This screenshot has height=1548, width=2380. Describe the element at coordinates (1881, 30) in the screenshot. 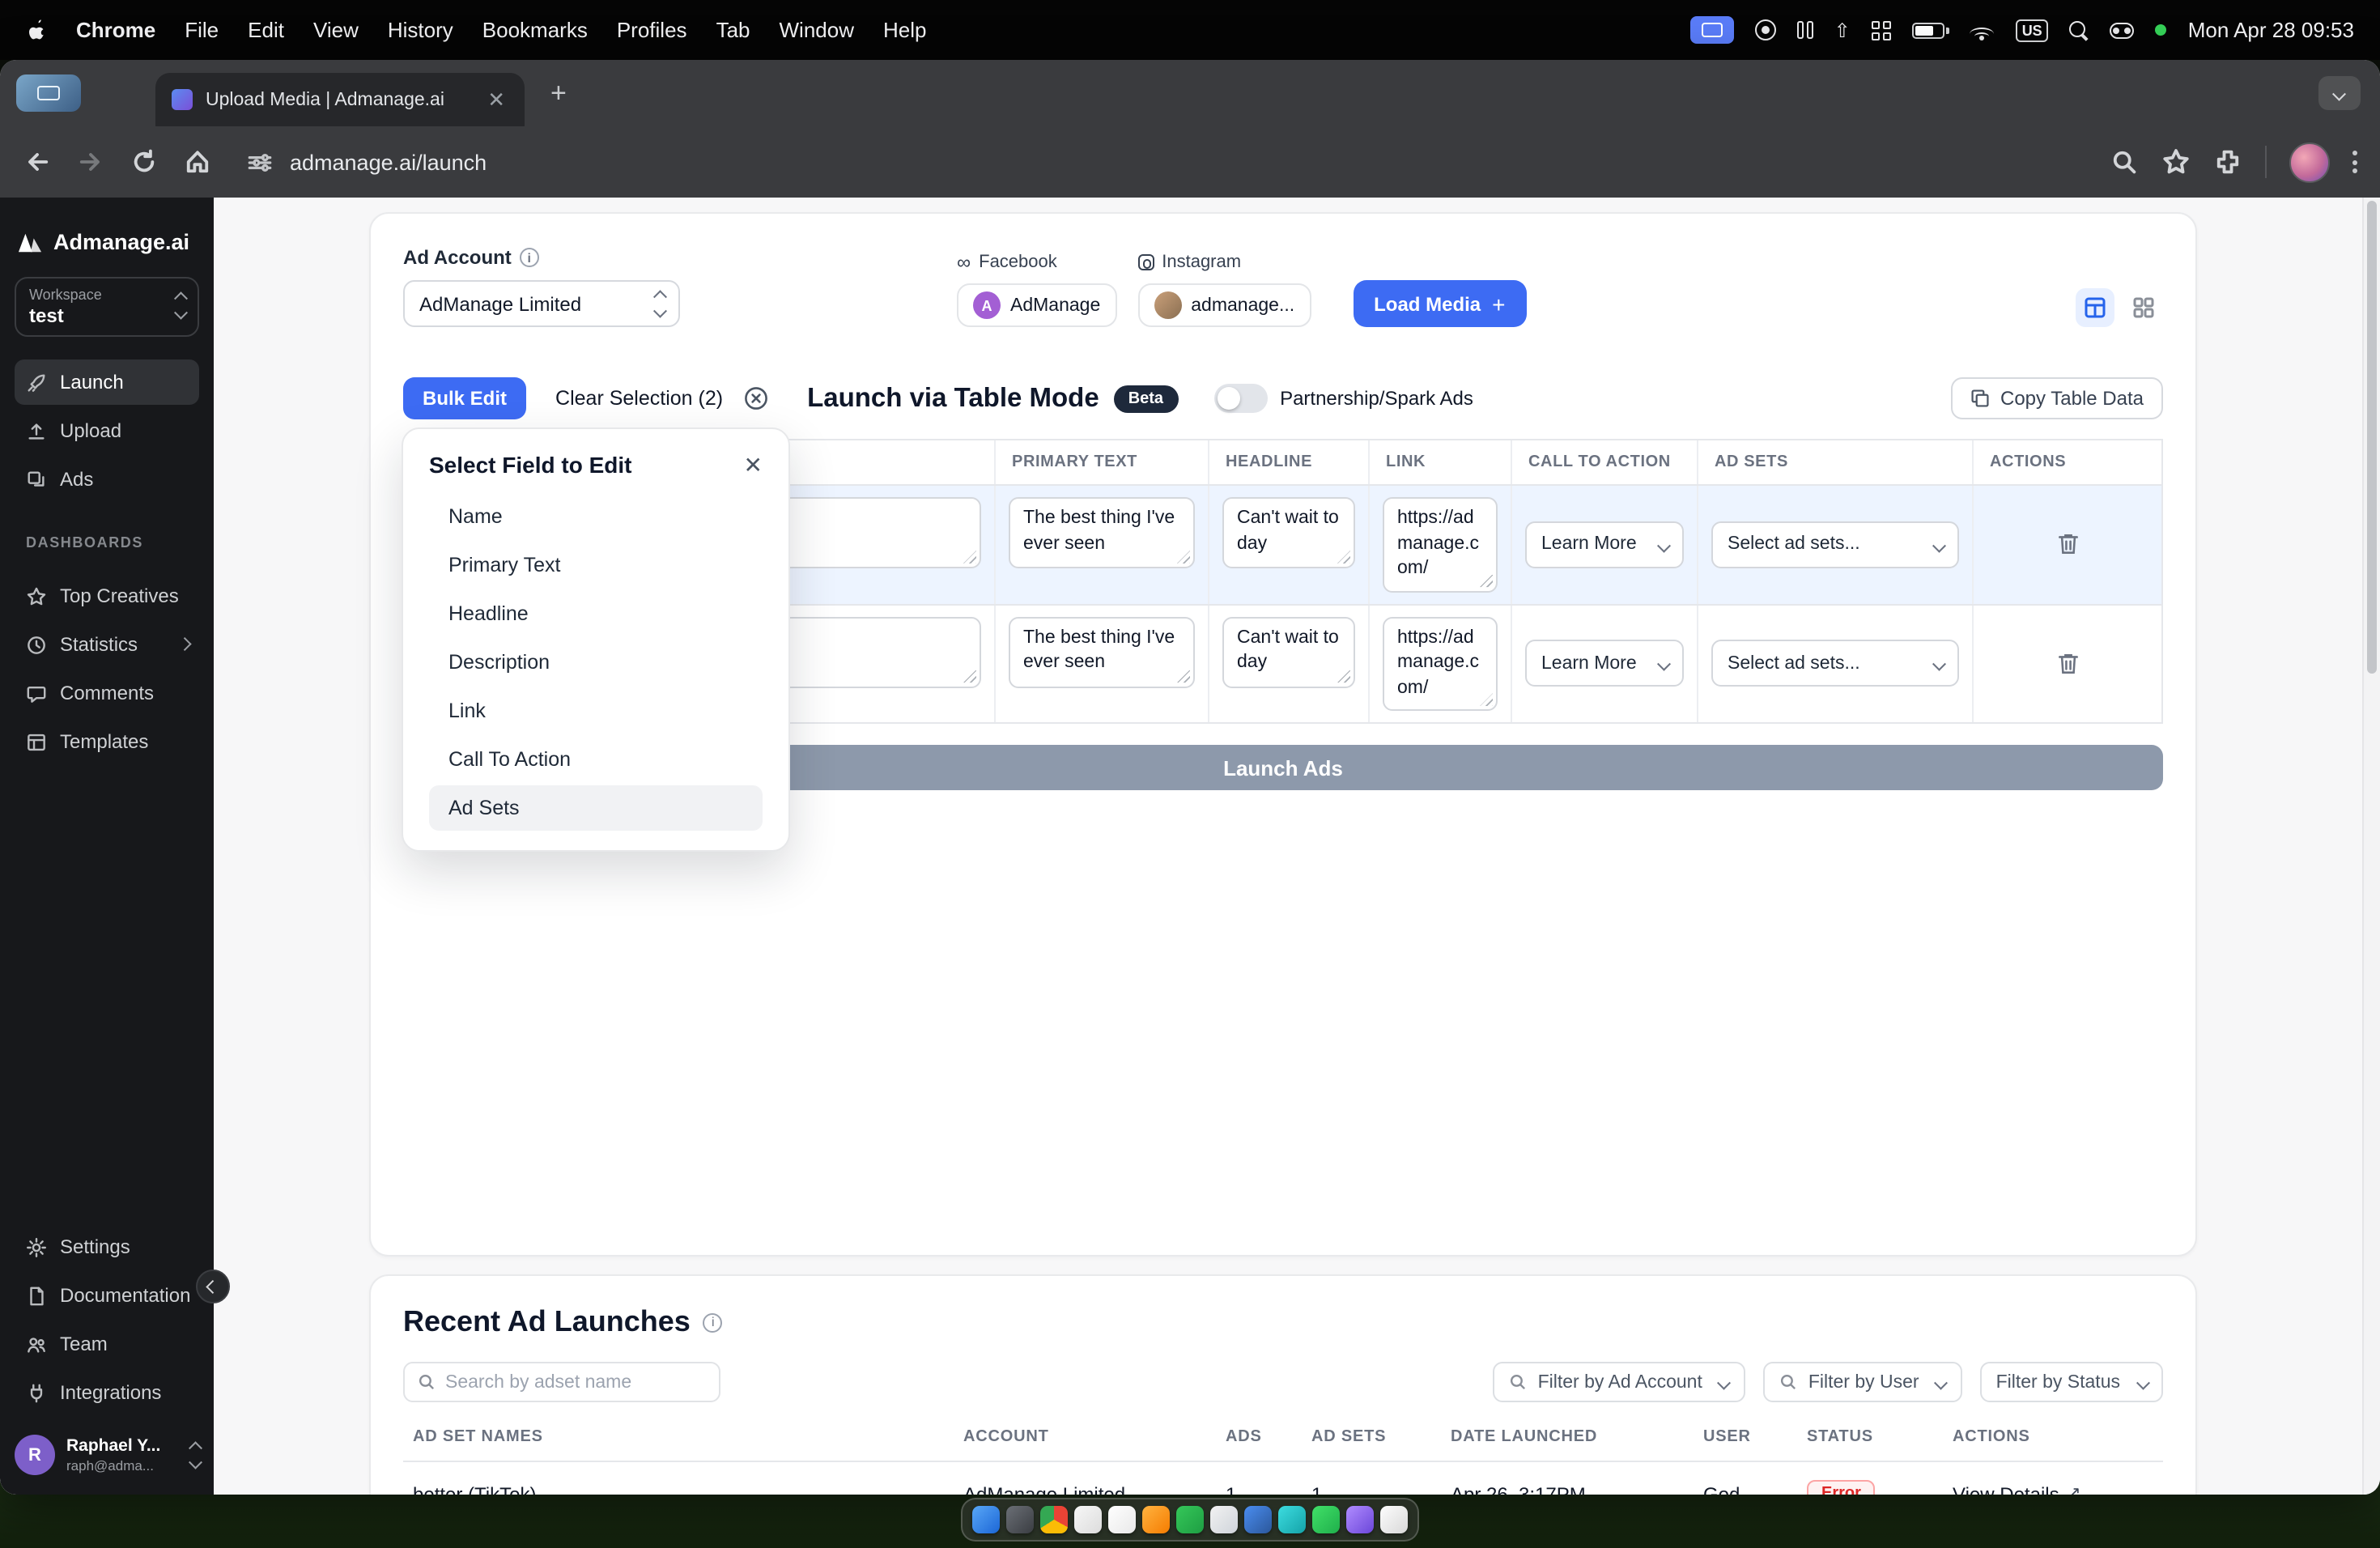

I see `app-grid-icon` at that location.